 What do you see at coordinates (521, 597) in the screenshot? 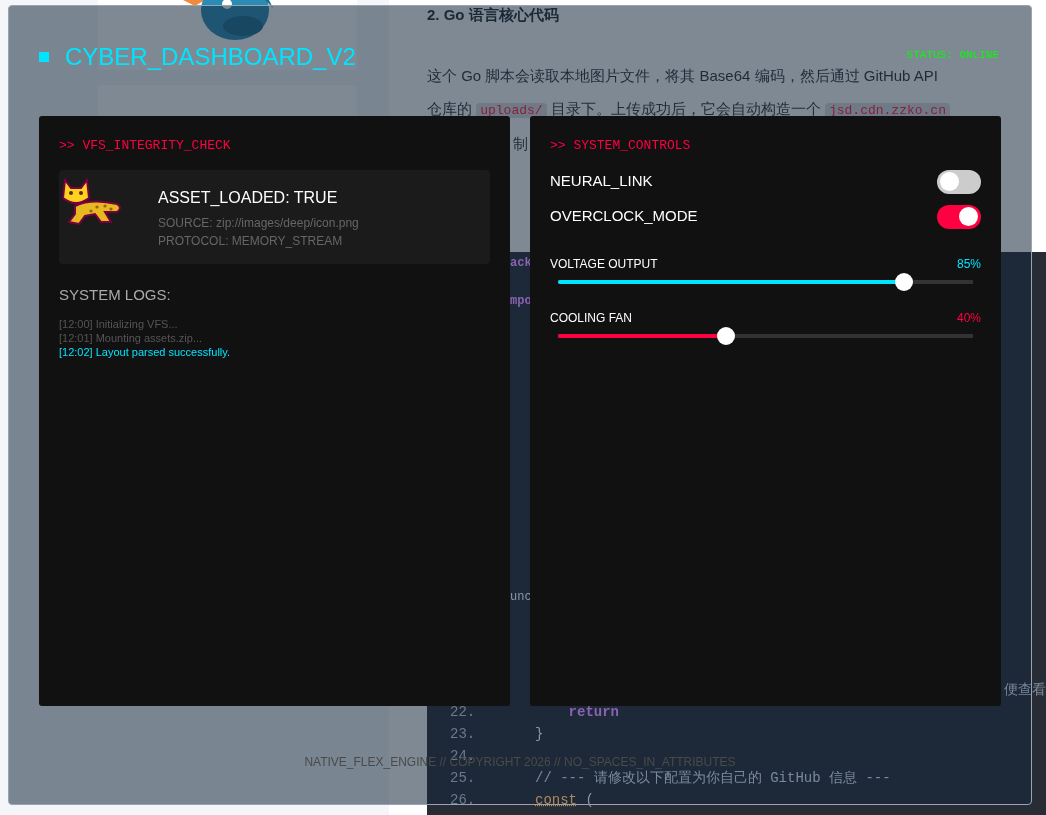
I see `code-text: unc` at bounding box center [521, 597].